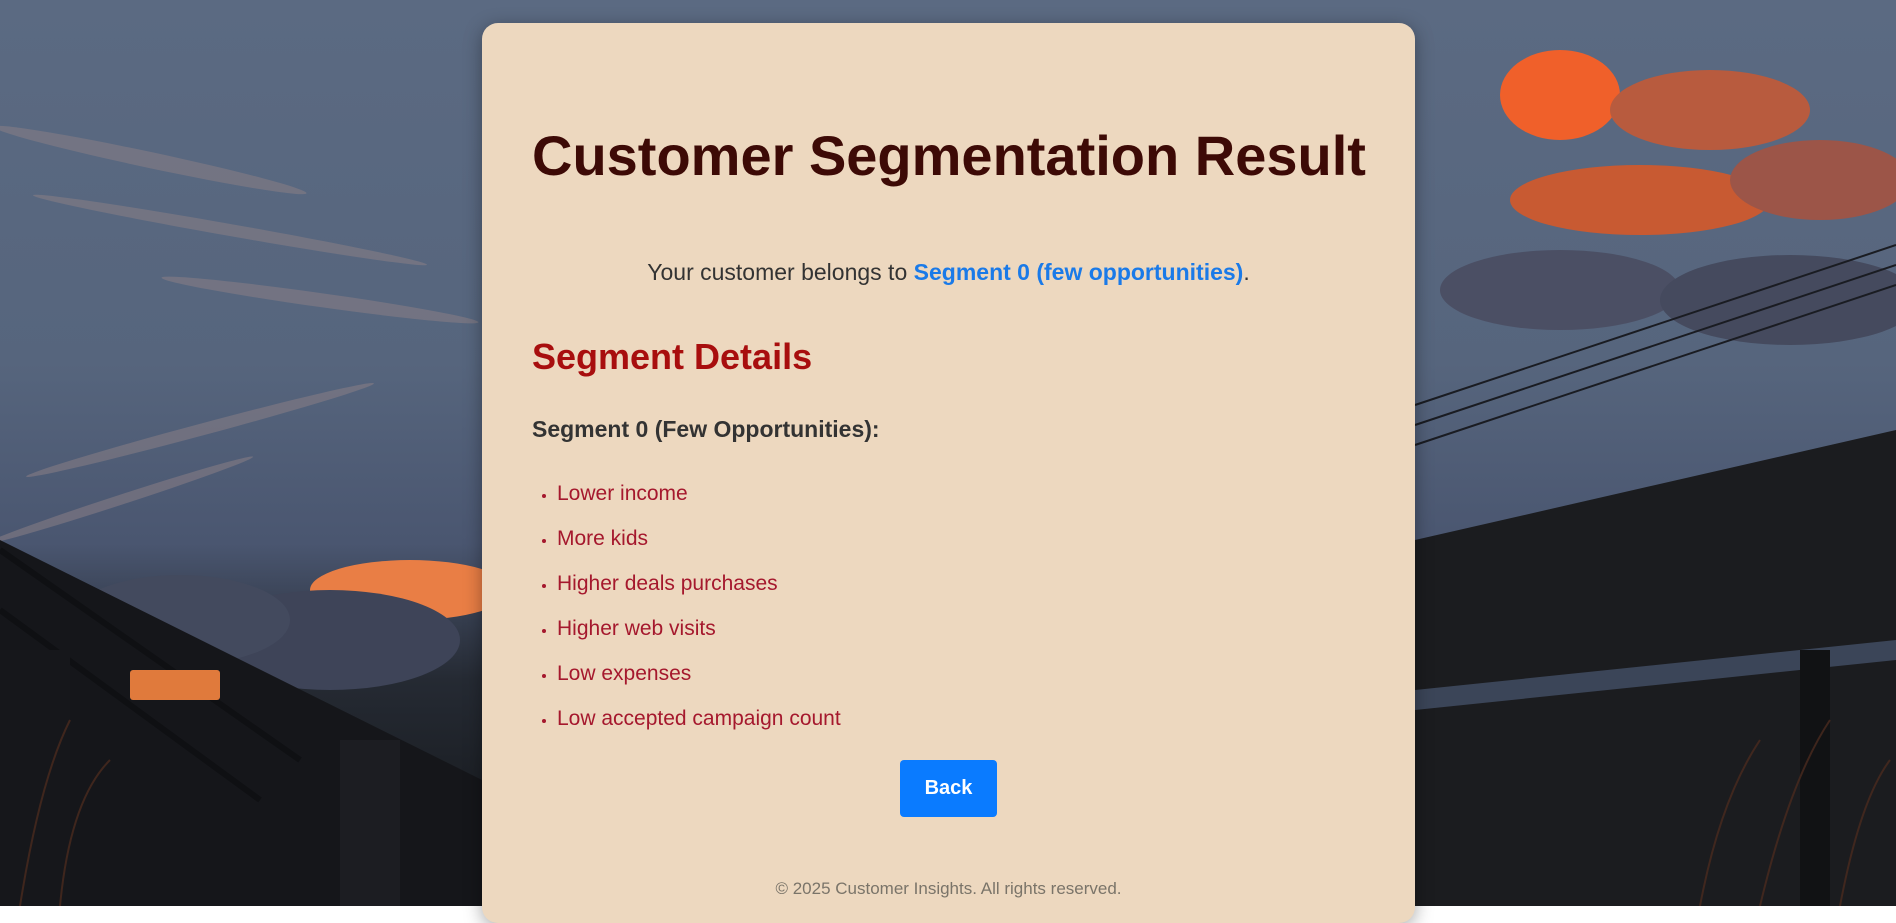  I want to click on back-button: Back, so click(948, 788).